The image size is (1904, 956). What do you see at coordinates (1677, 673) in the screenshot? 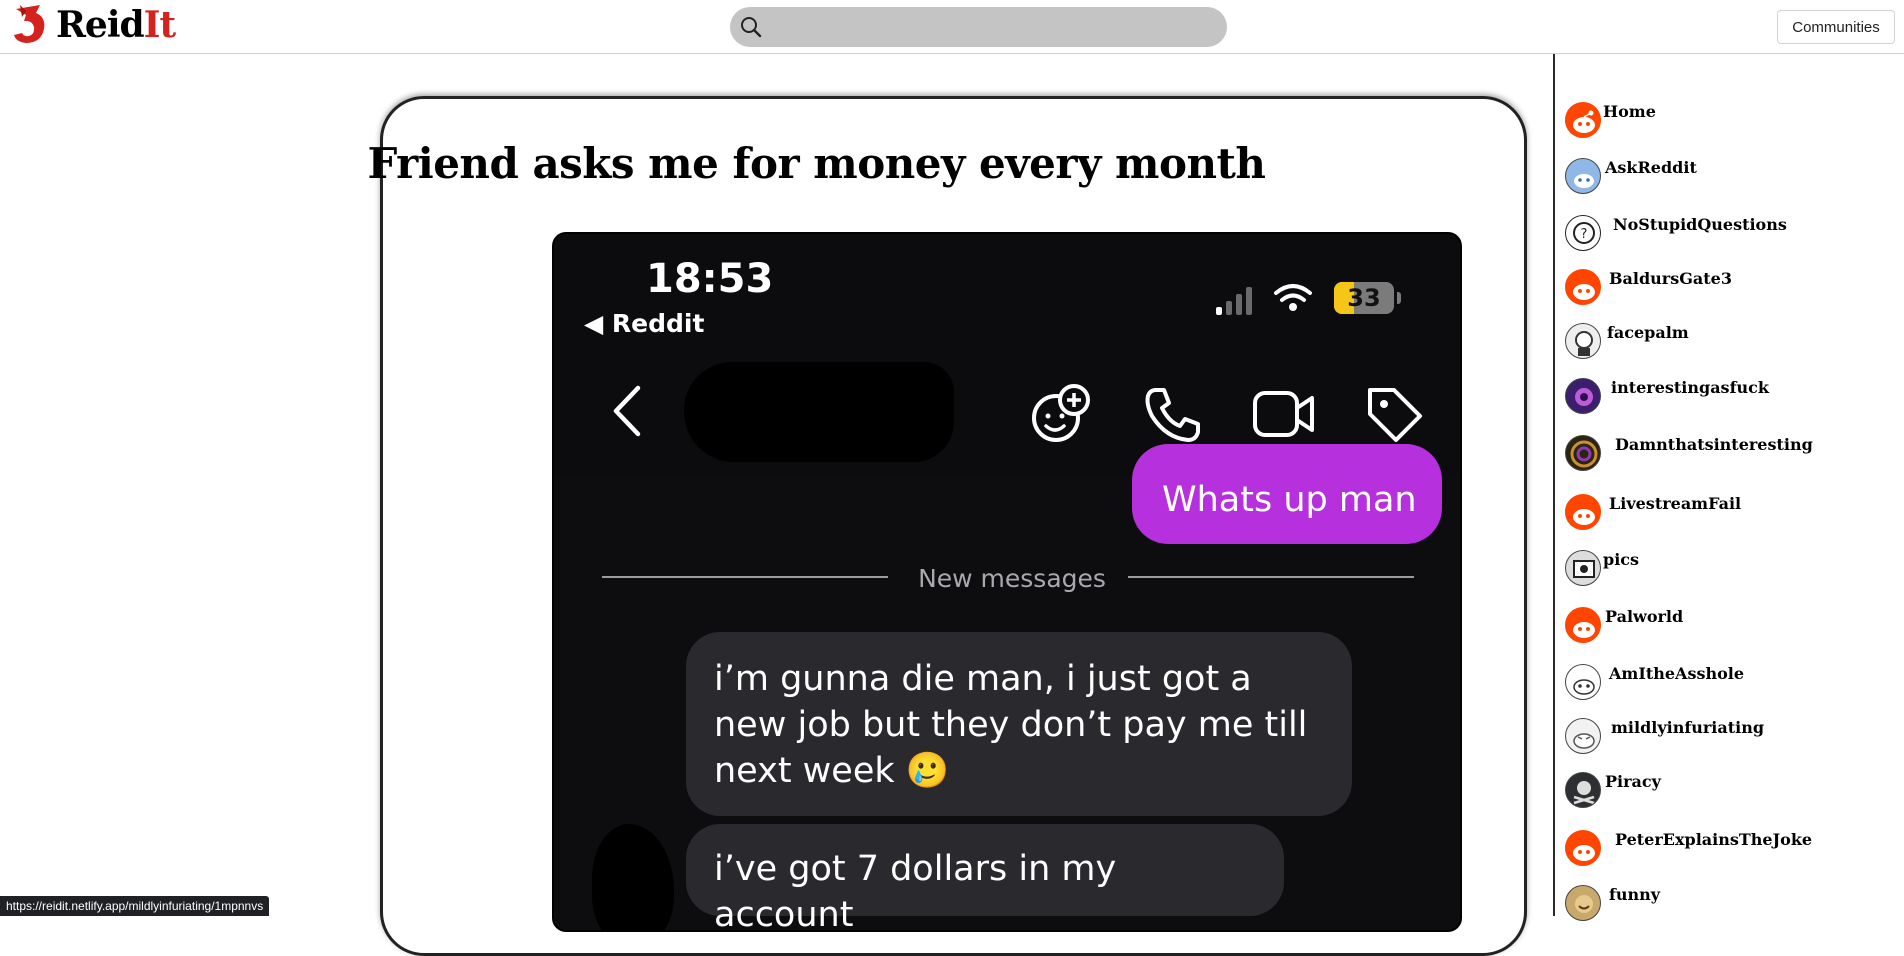
I see `sidebar-item-label: AmItheAsshole` at bounding box center [1677, 673].